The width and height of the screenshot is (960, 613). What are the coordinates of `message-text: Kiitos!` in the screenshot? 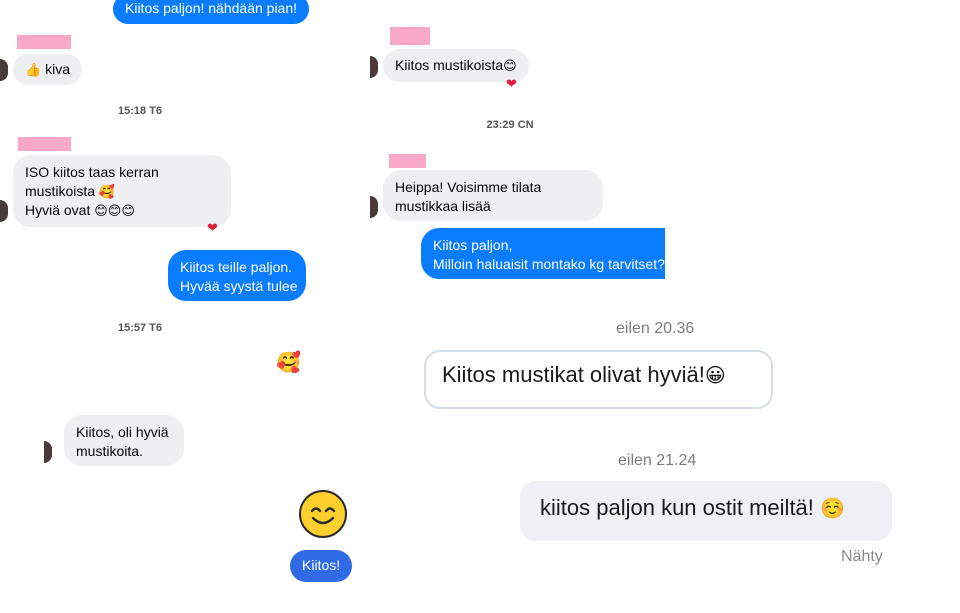 It's located at (321, 565).